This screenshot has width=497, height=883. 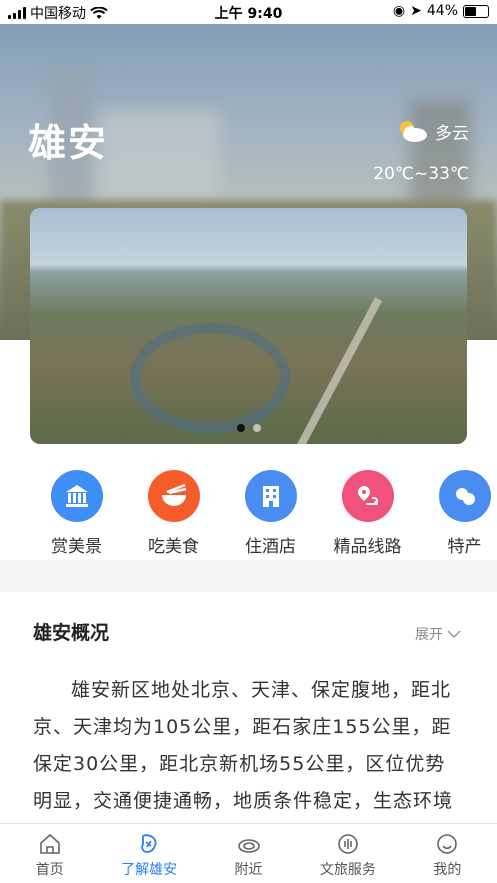 I want to click on explore-icon, so click(x=149, y=843).